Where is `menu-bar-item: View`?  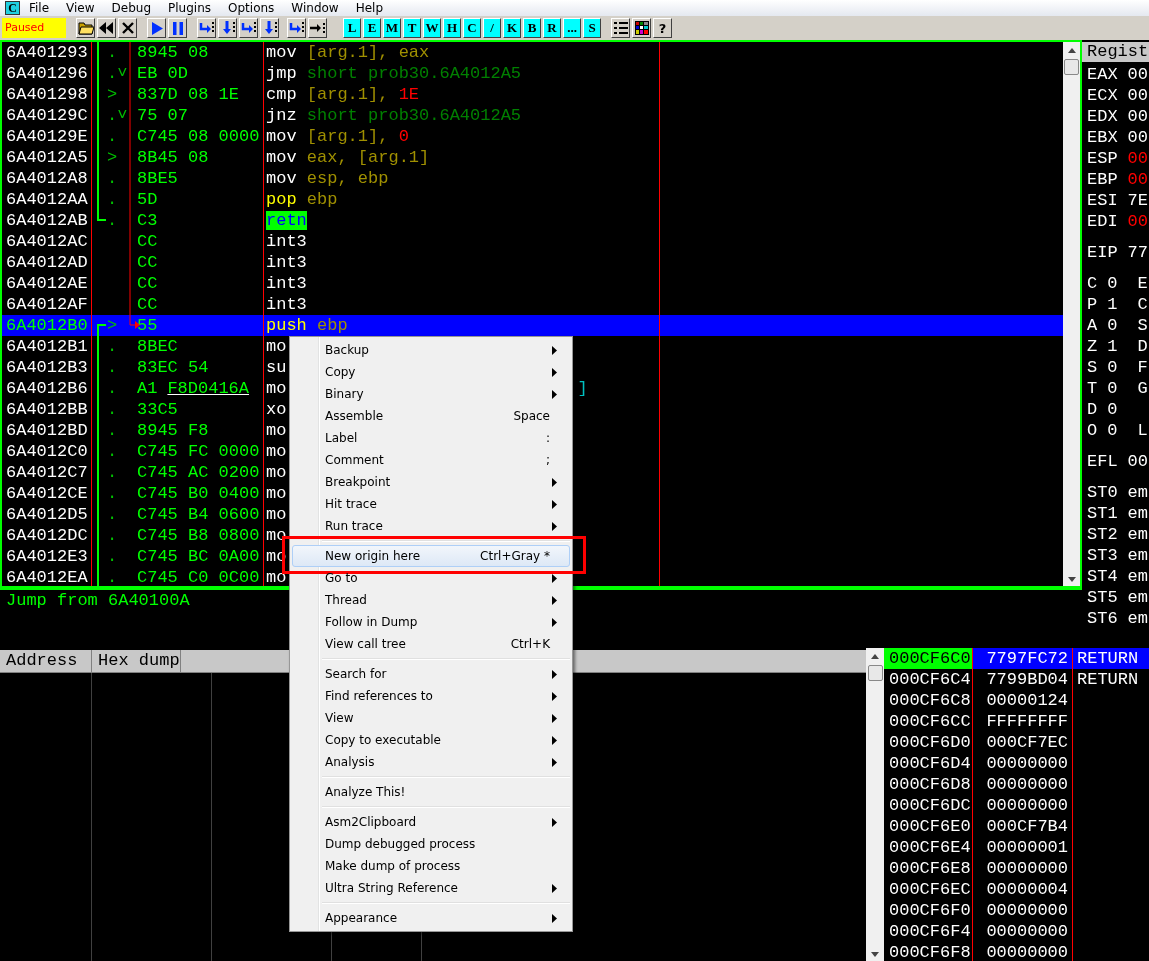 menu-bar-item: View is located at coordinates (84, 8).